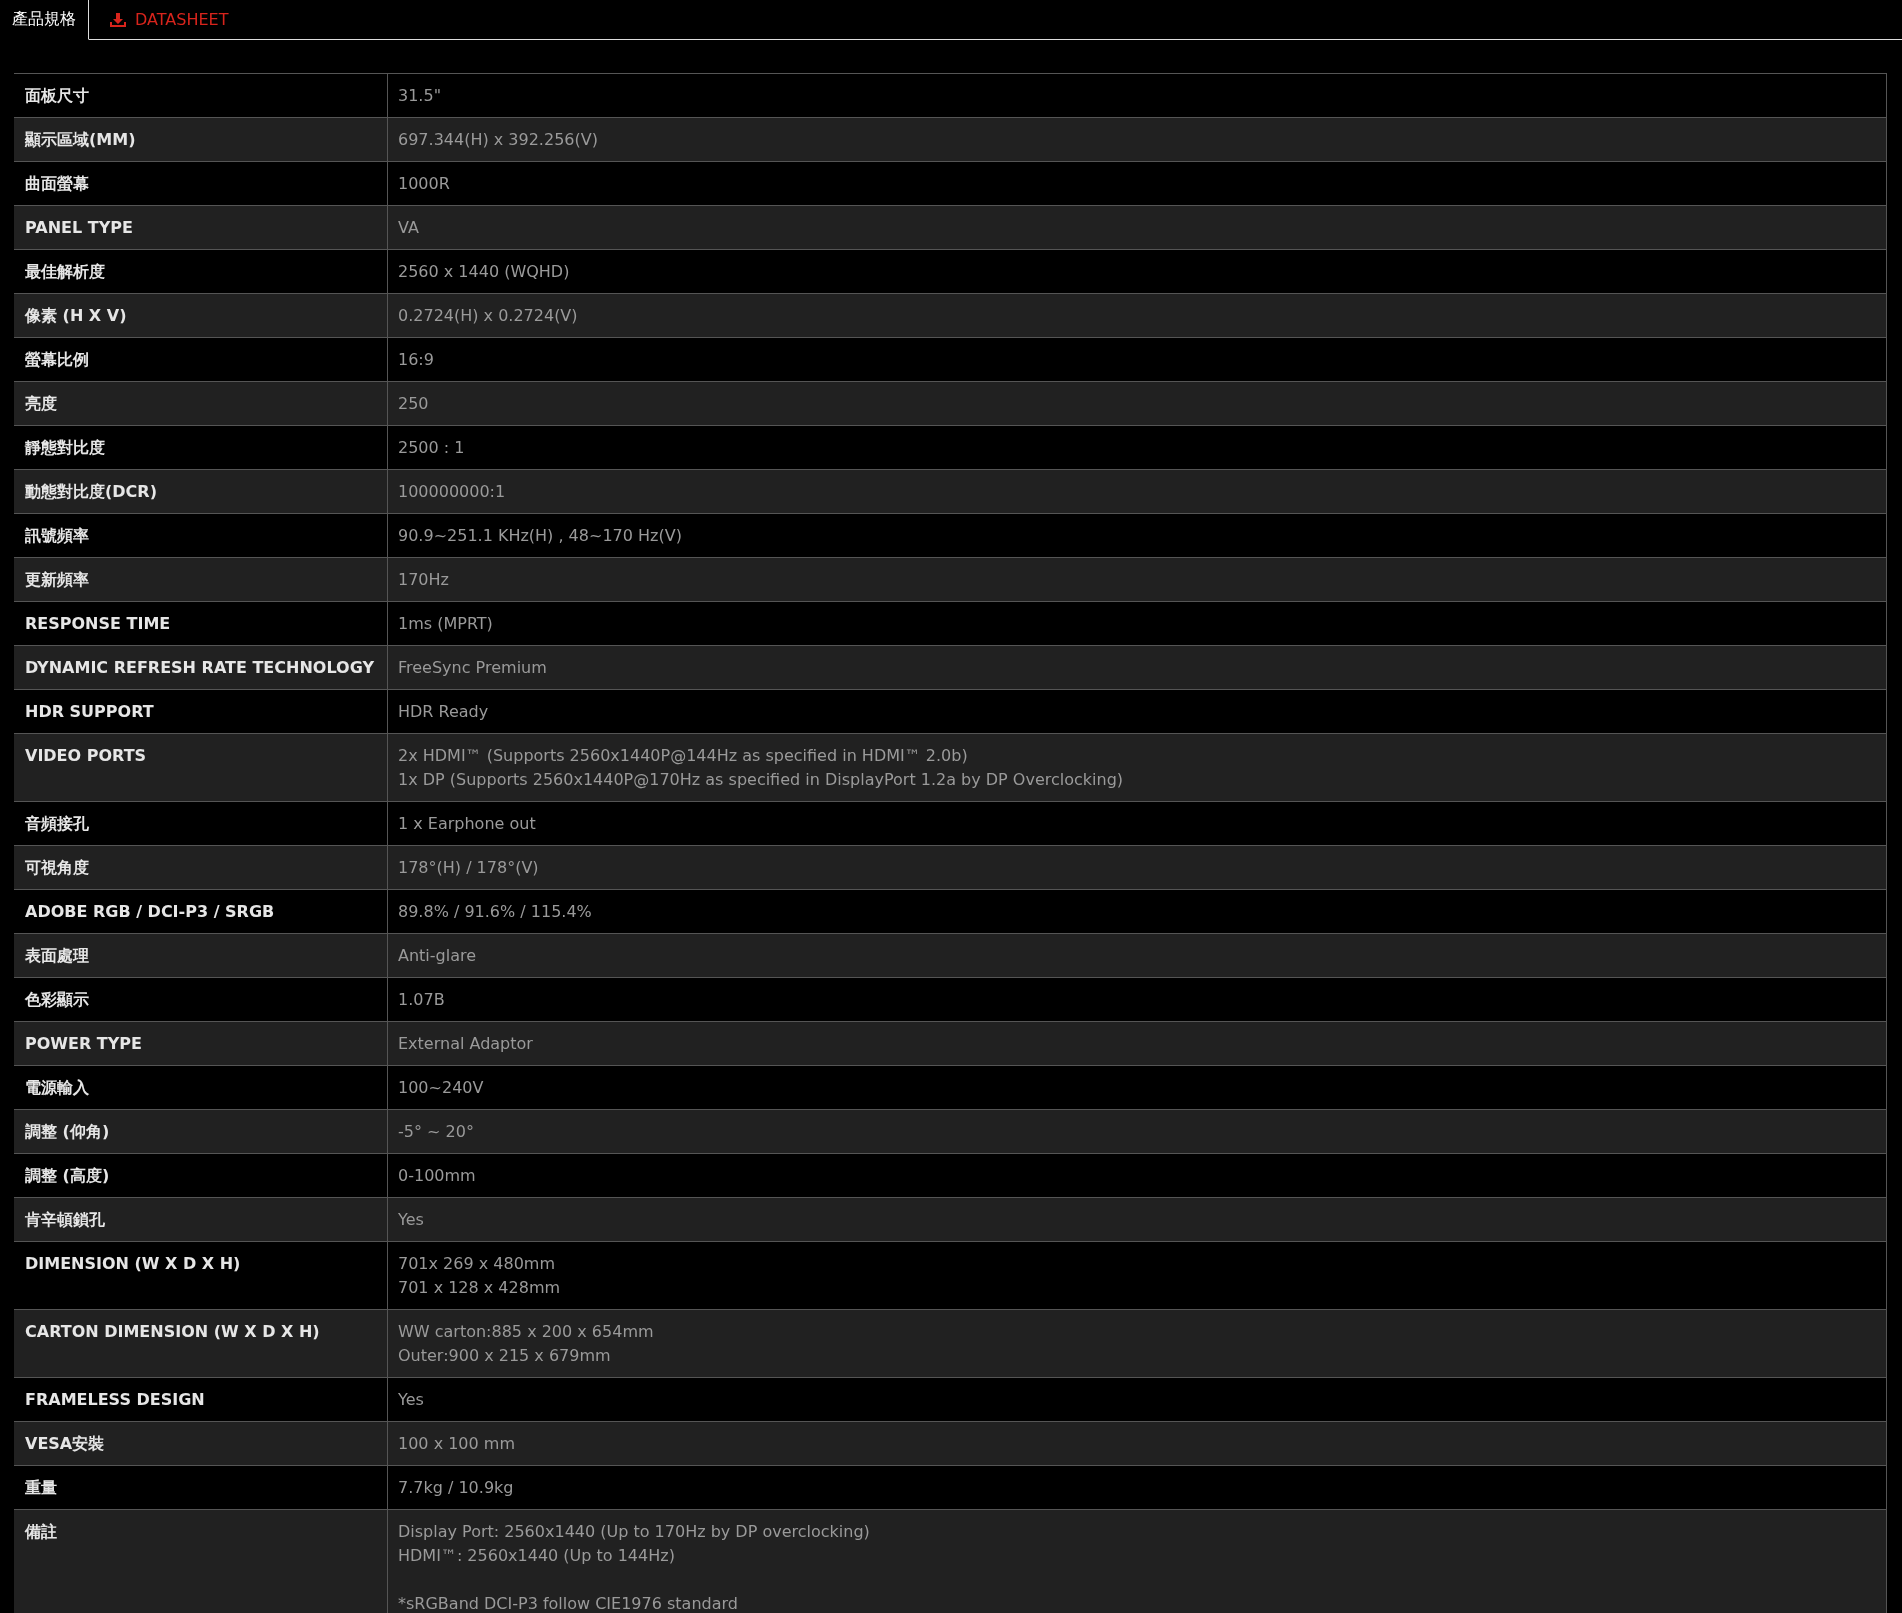  I want to click on spec-label: 調整 (仰角), so click(201, 1131).